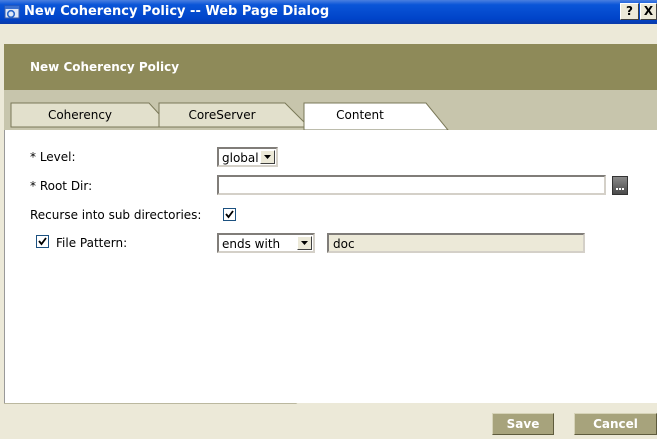 The image size is (657, 439). I want to click on ellipsis-icon, so click(620, 189).